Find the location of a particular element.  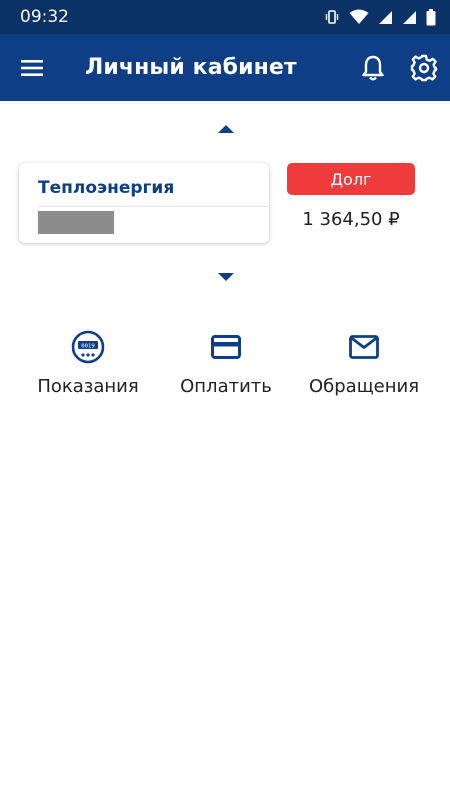

status-time: 09:32 is located at coordinates (44, 17).